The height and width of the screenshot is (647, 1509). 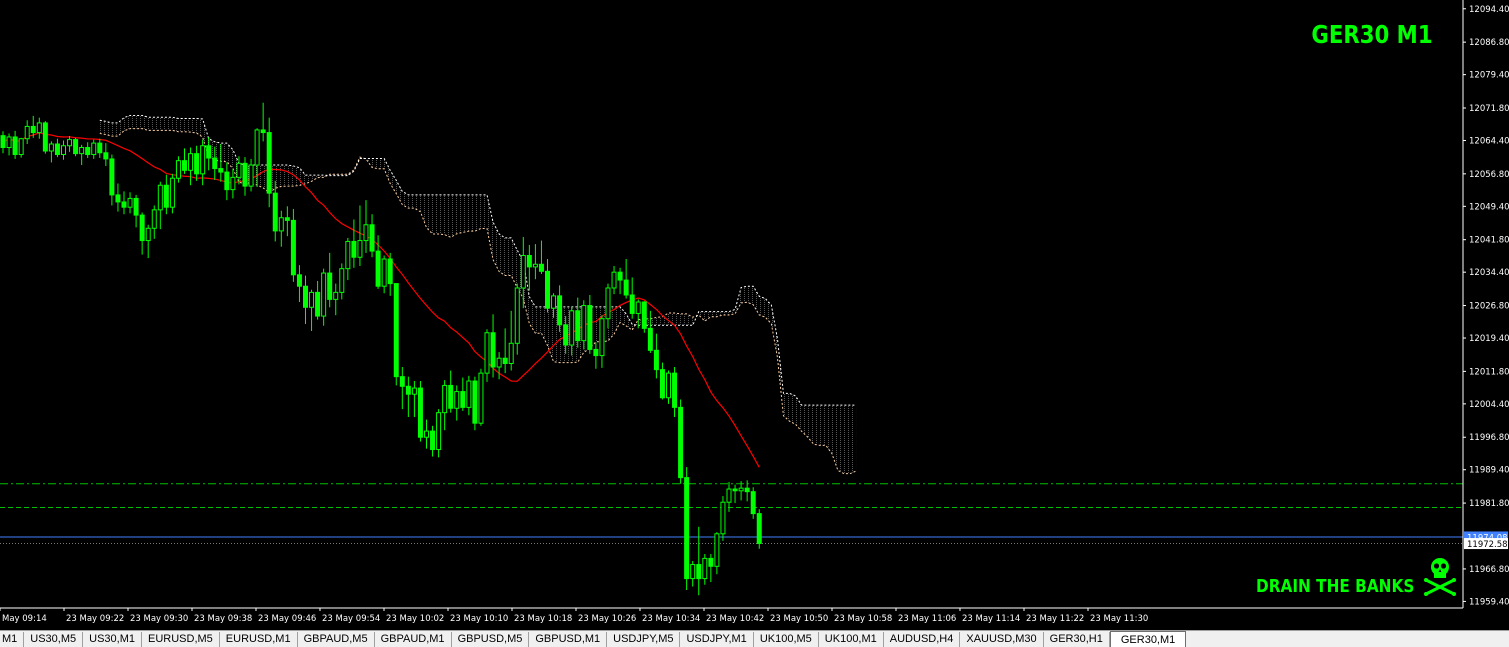 I want to click on chart-tab-gbpaud-m5: GBPAUD,M5, so click(x=336, y=639).